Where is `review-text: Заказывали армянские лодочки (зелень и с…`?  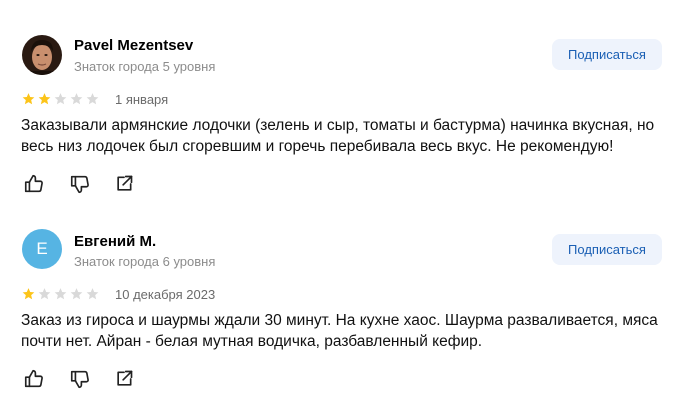 review-text: Заказывали армянские лодочки (зелень и с… is located at coordinates (338, 136).